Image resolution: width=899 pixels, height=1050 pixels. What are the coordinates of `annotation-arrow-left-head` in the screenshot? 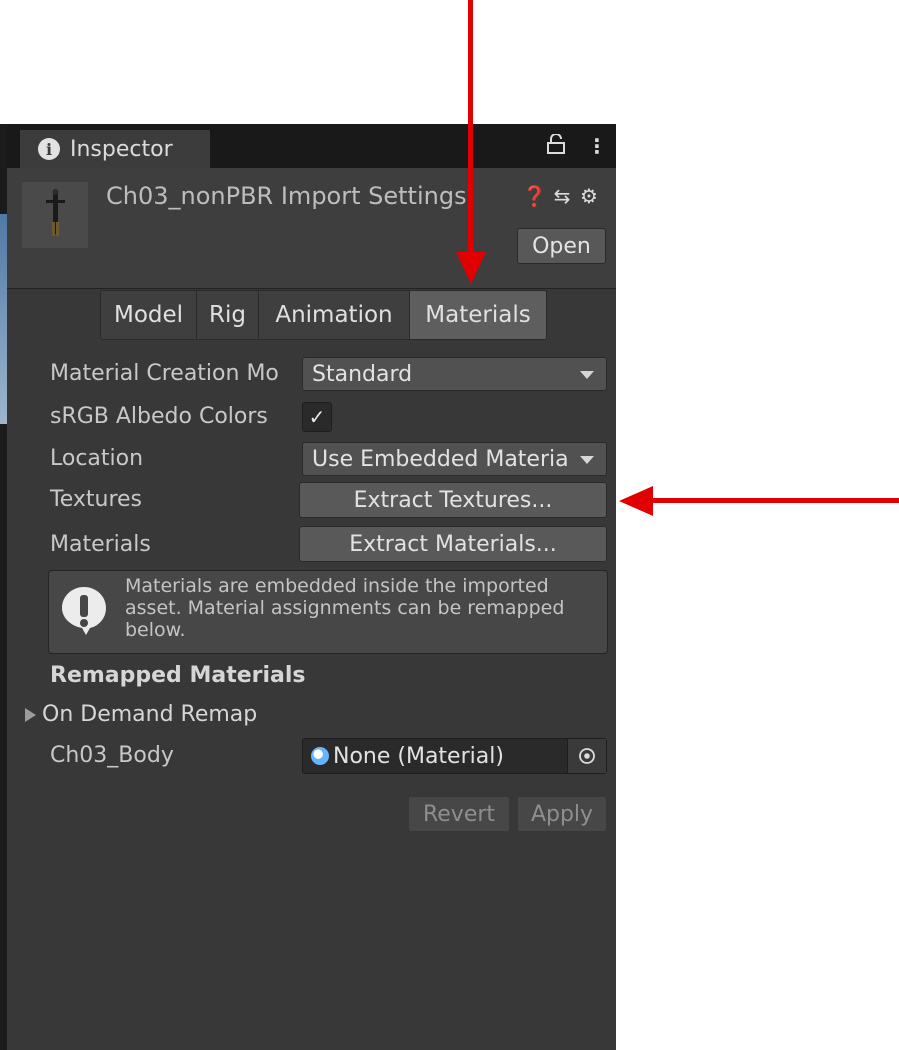 It's located at (636, 501).